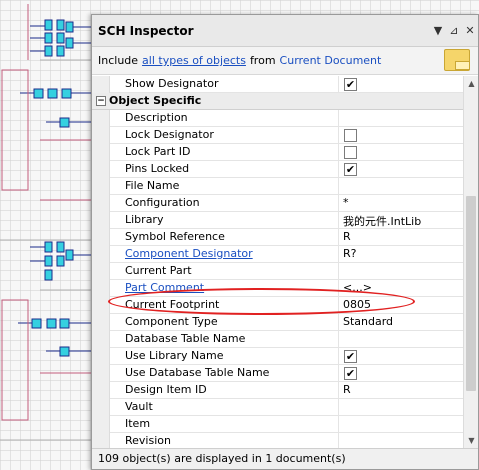 This screenshot has width=479, height=470. I want to click on property-row-show-designator: Show Designator ✔, so click(277, 84).